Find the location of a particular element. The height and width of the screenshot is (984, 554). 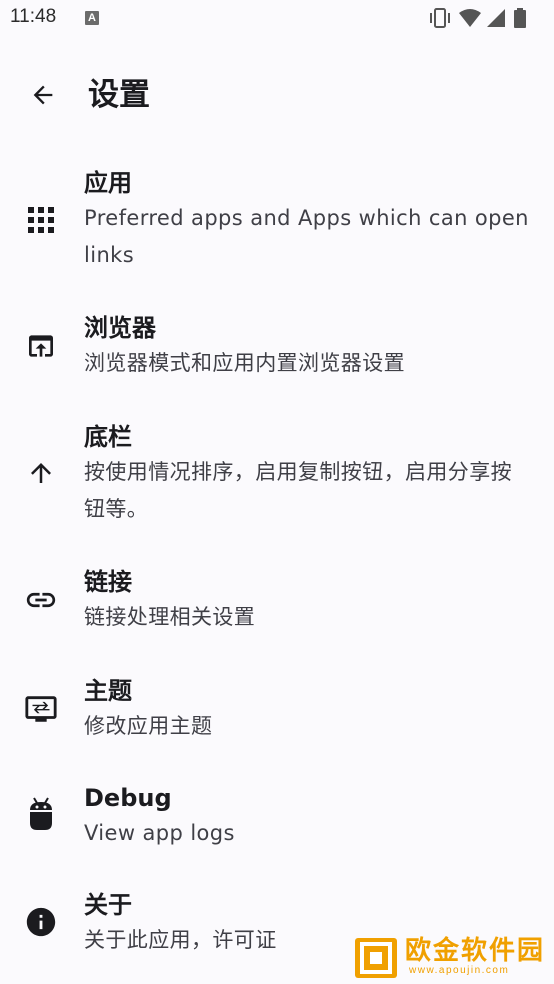

settings-item-debug: Debug View app logs is located at coordinates (277, 816).